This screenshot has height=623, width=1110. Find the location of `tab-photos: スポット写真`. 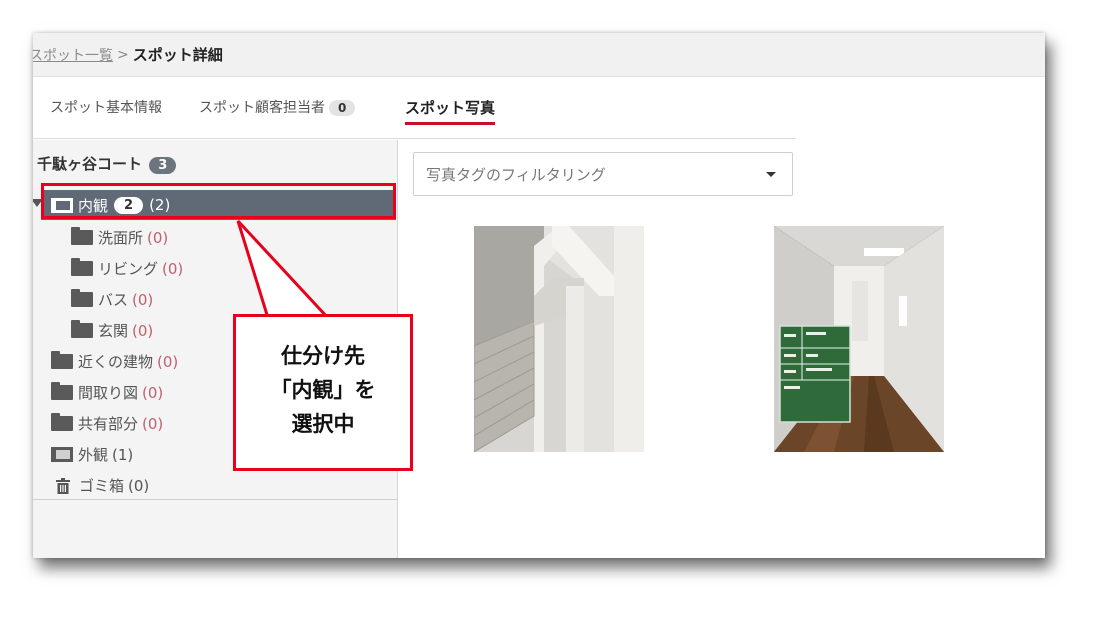

tab-photos: スポット写真 is located at coordinates (450, 111).